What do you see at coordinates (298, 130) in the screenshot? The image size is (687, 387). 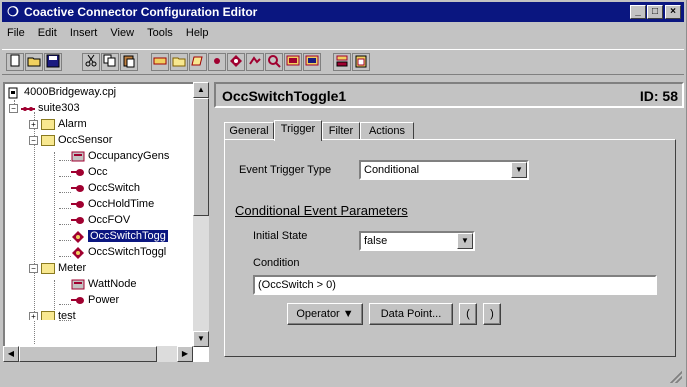 I see `tab-trigger: Trigger` at bounding box center [298, 130].